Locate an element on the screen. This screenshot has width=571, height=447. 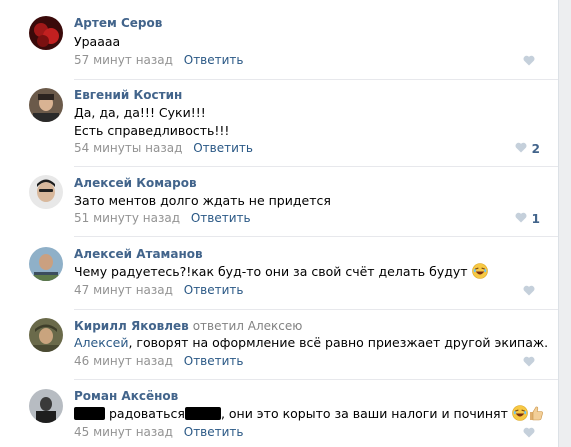
comment-time: 47 минут назад is located at coordinates (123, 290).